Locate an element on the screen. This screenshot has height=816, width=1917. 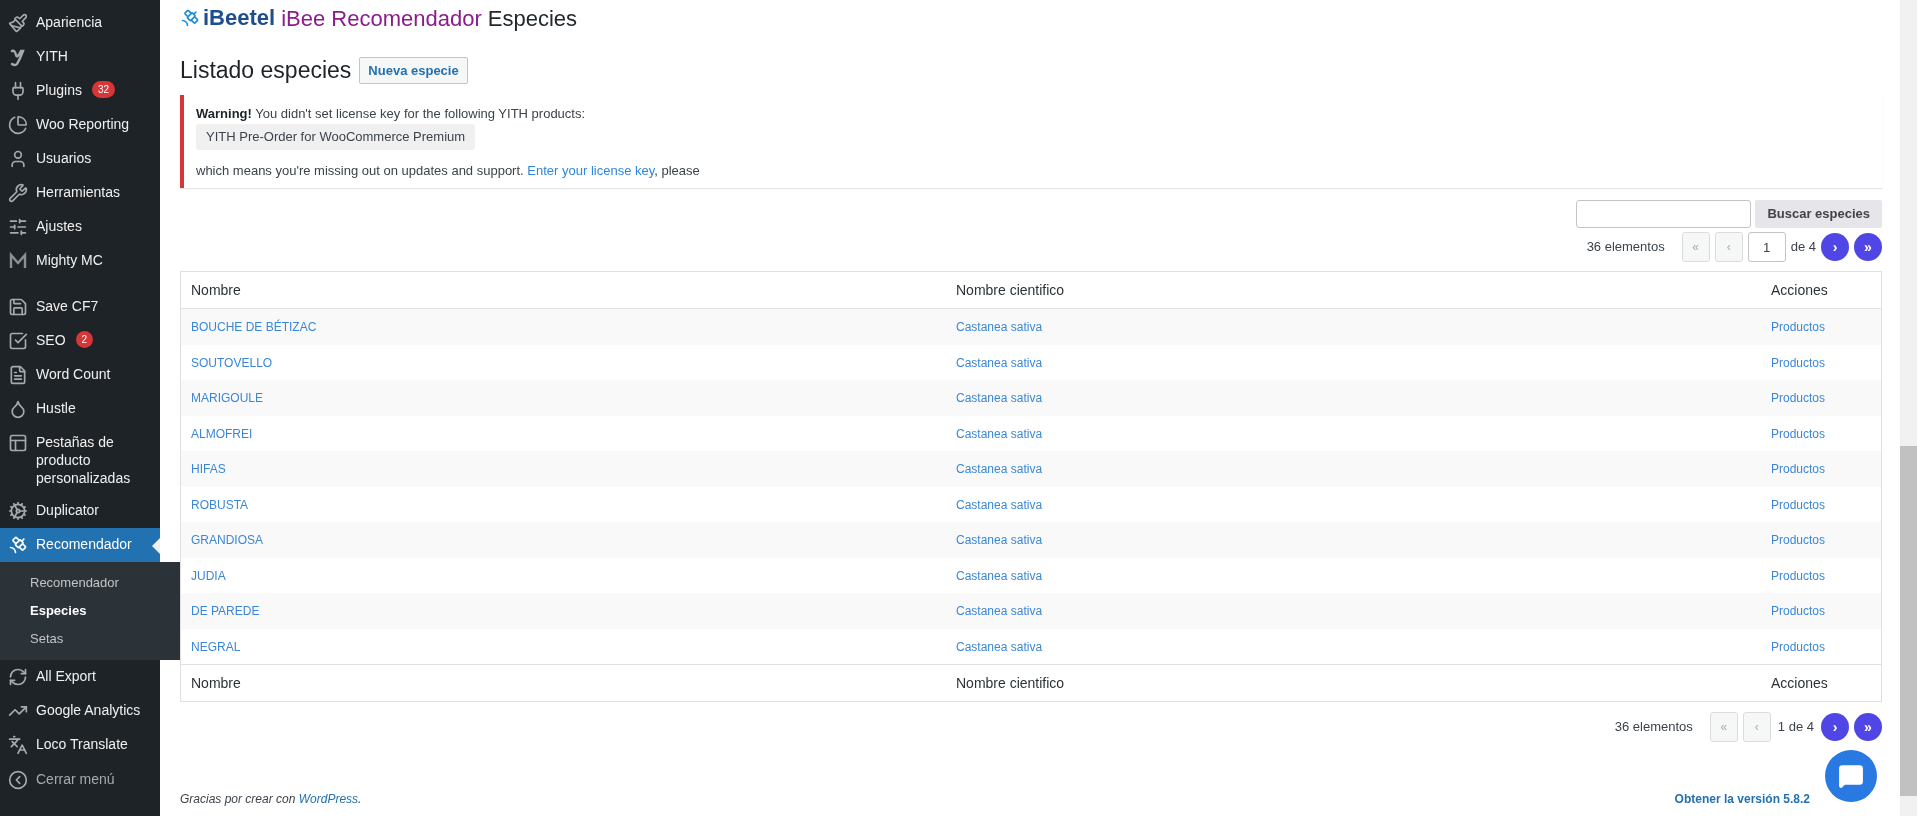
species-name-link: HIFAS is located at coordinates (208, 469).